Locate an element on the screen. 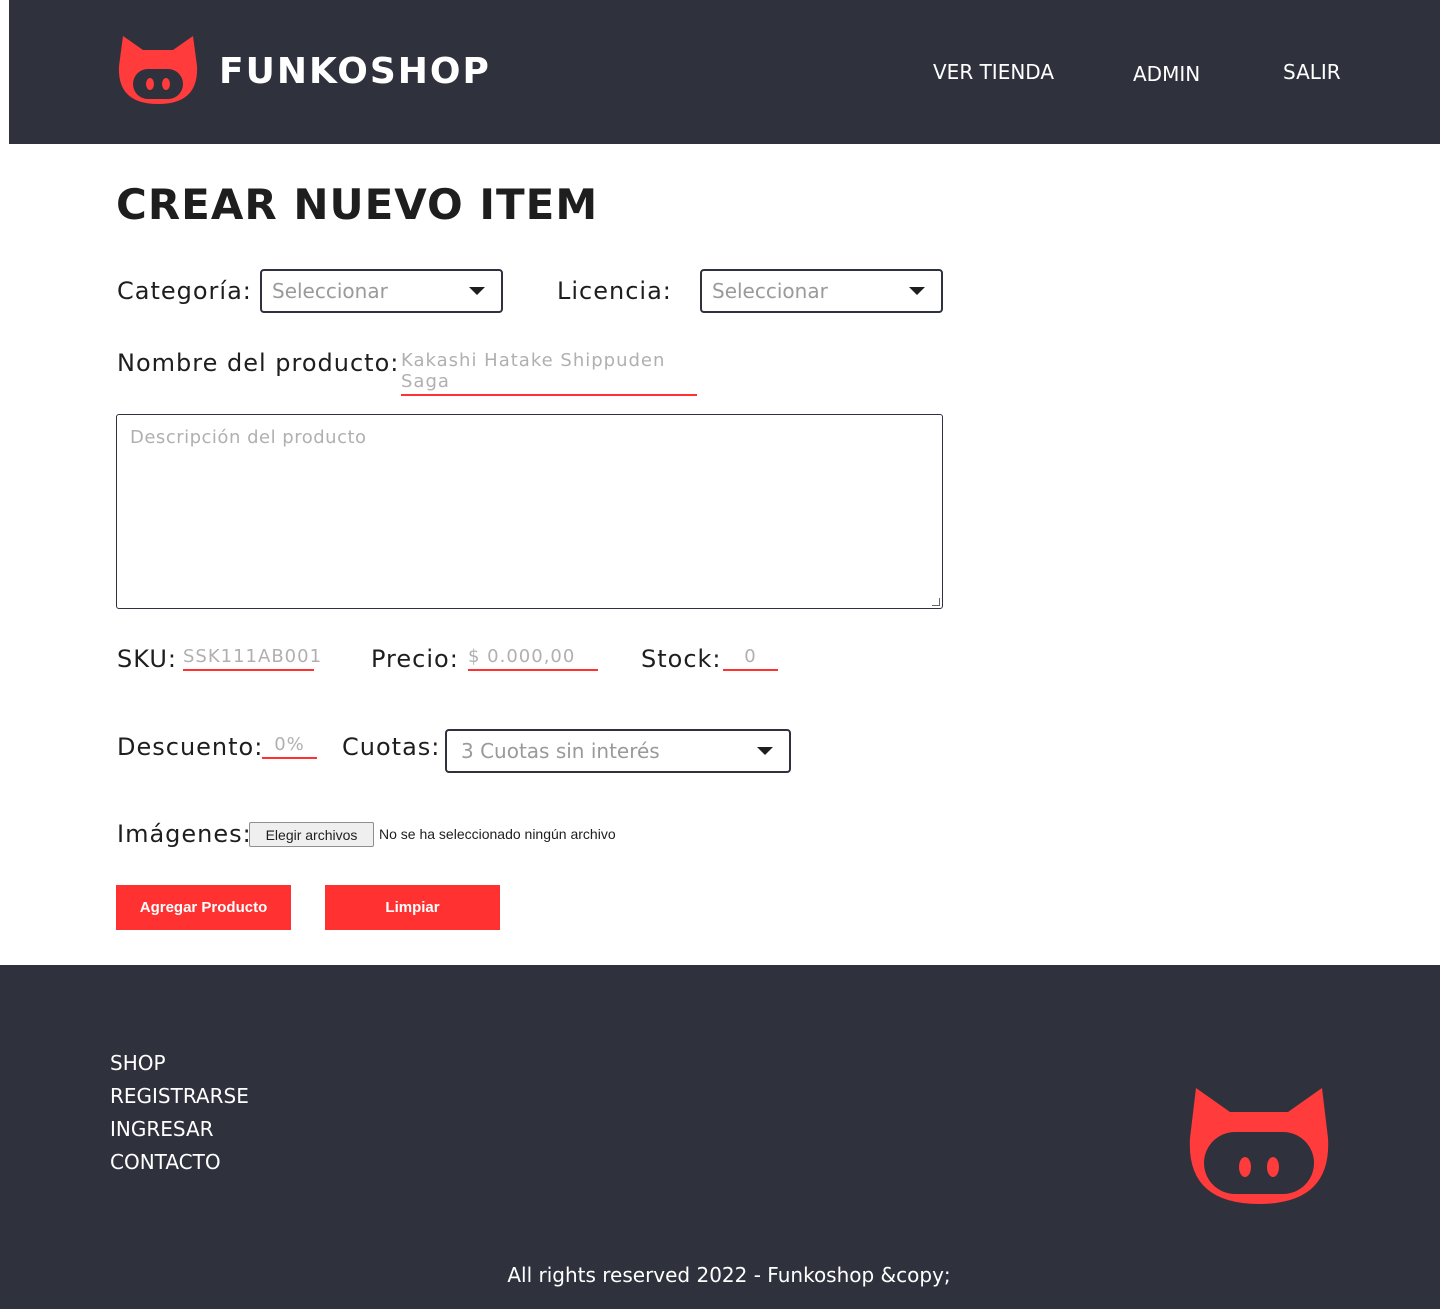 Image resolution: width=1440 pixels, height=1309 pixels. nav-salir: SALIR is located at coordinates (1312, 72).